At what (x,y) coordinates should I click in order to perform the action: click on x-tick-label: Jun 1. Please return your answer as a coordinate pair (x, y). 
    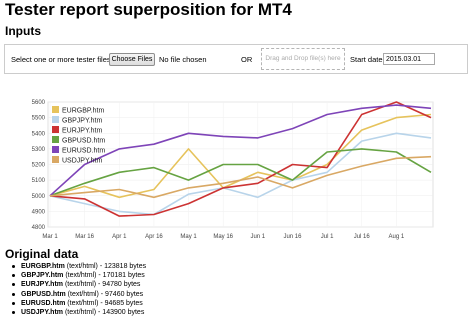
    Looking at the image, I should click on (257, 237).